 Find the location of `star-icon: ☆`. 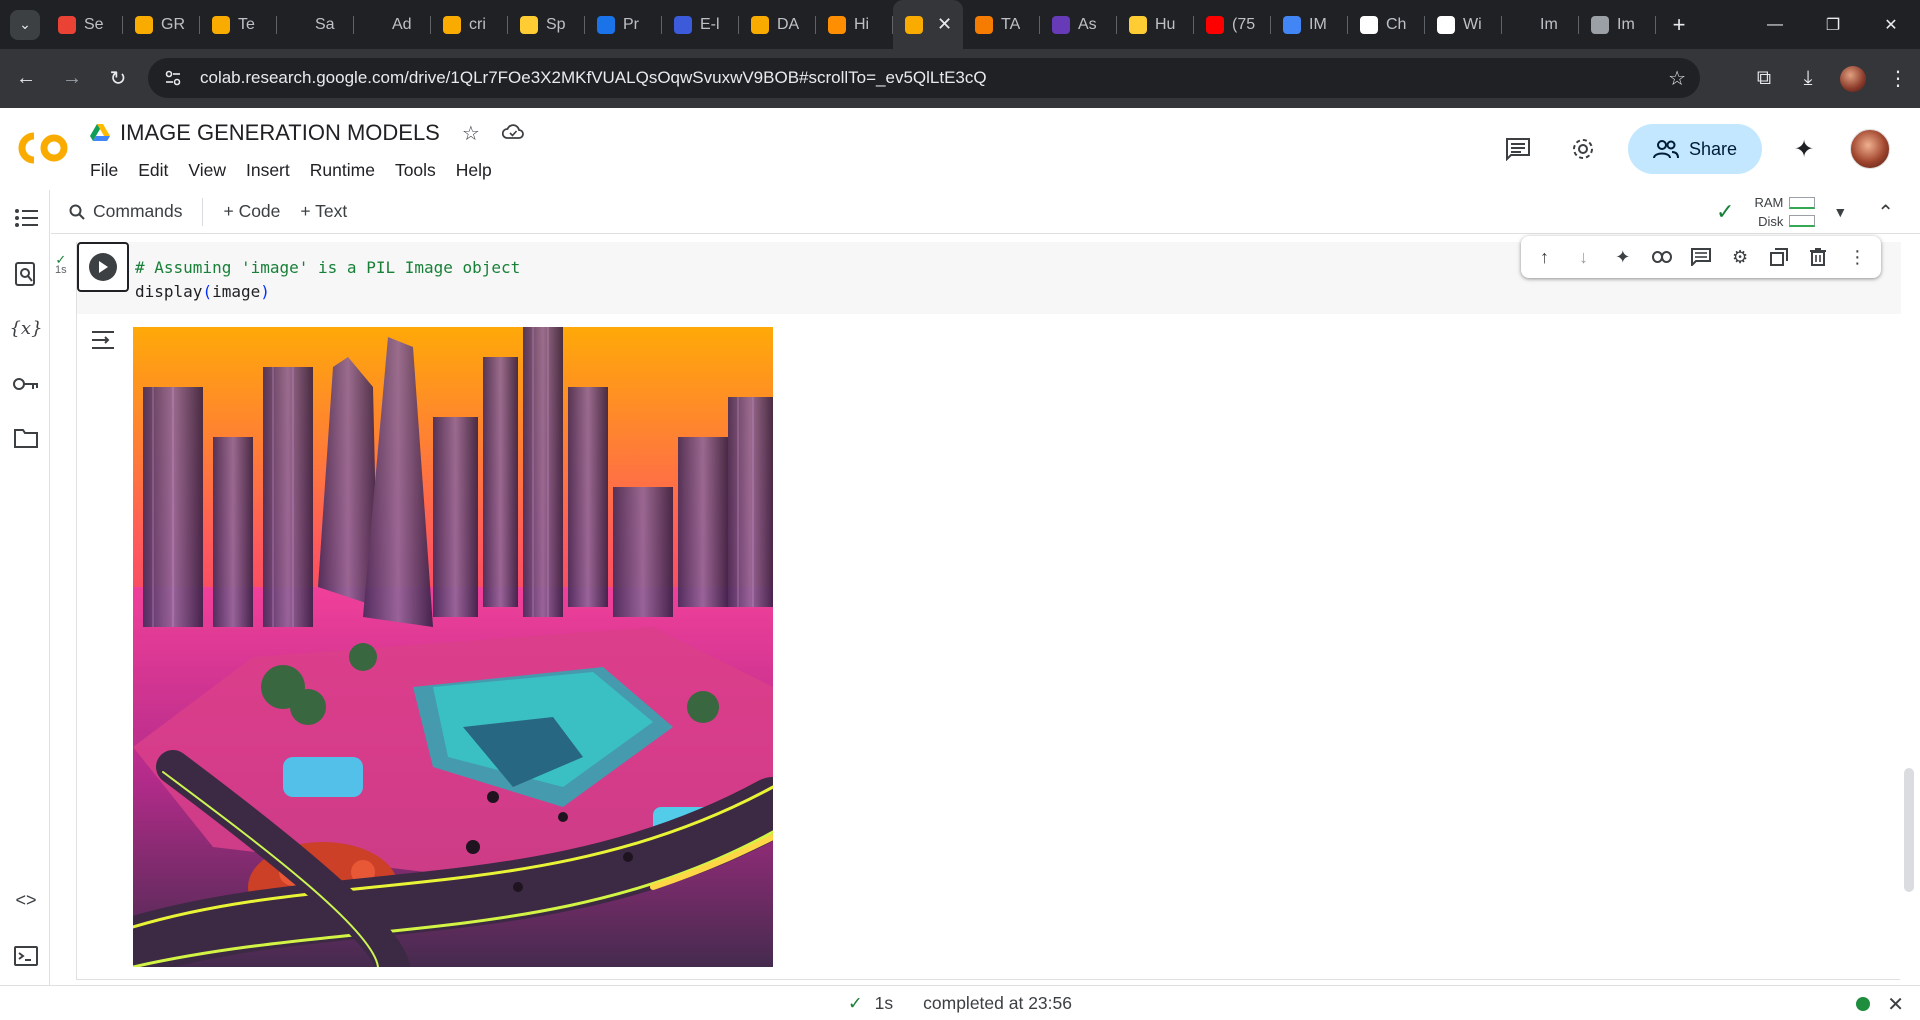

star-icon: ☆ is located at coordinates (471, 133).